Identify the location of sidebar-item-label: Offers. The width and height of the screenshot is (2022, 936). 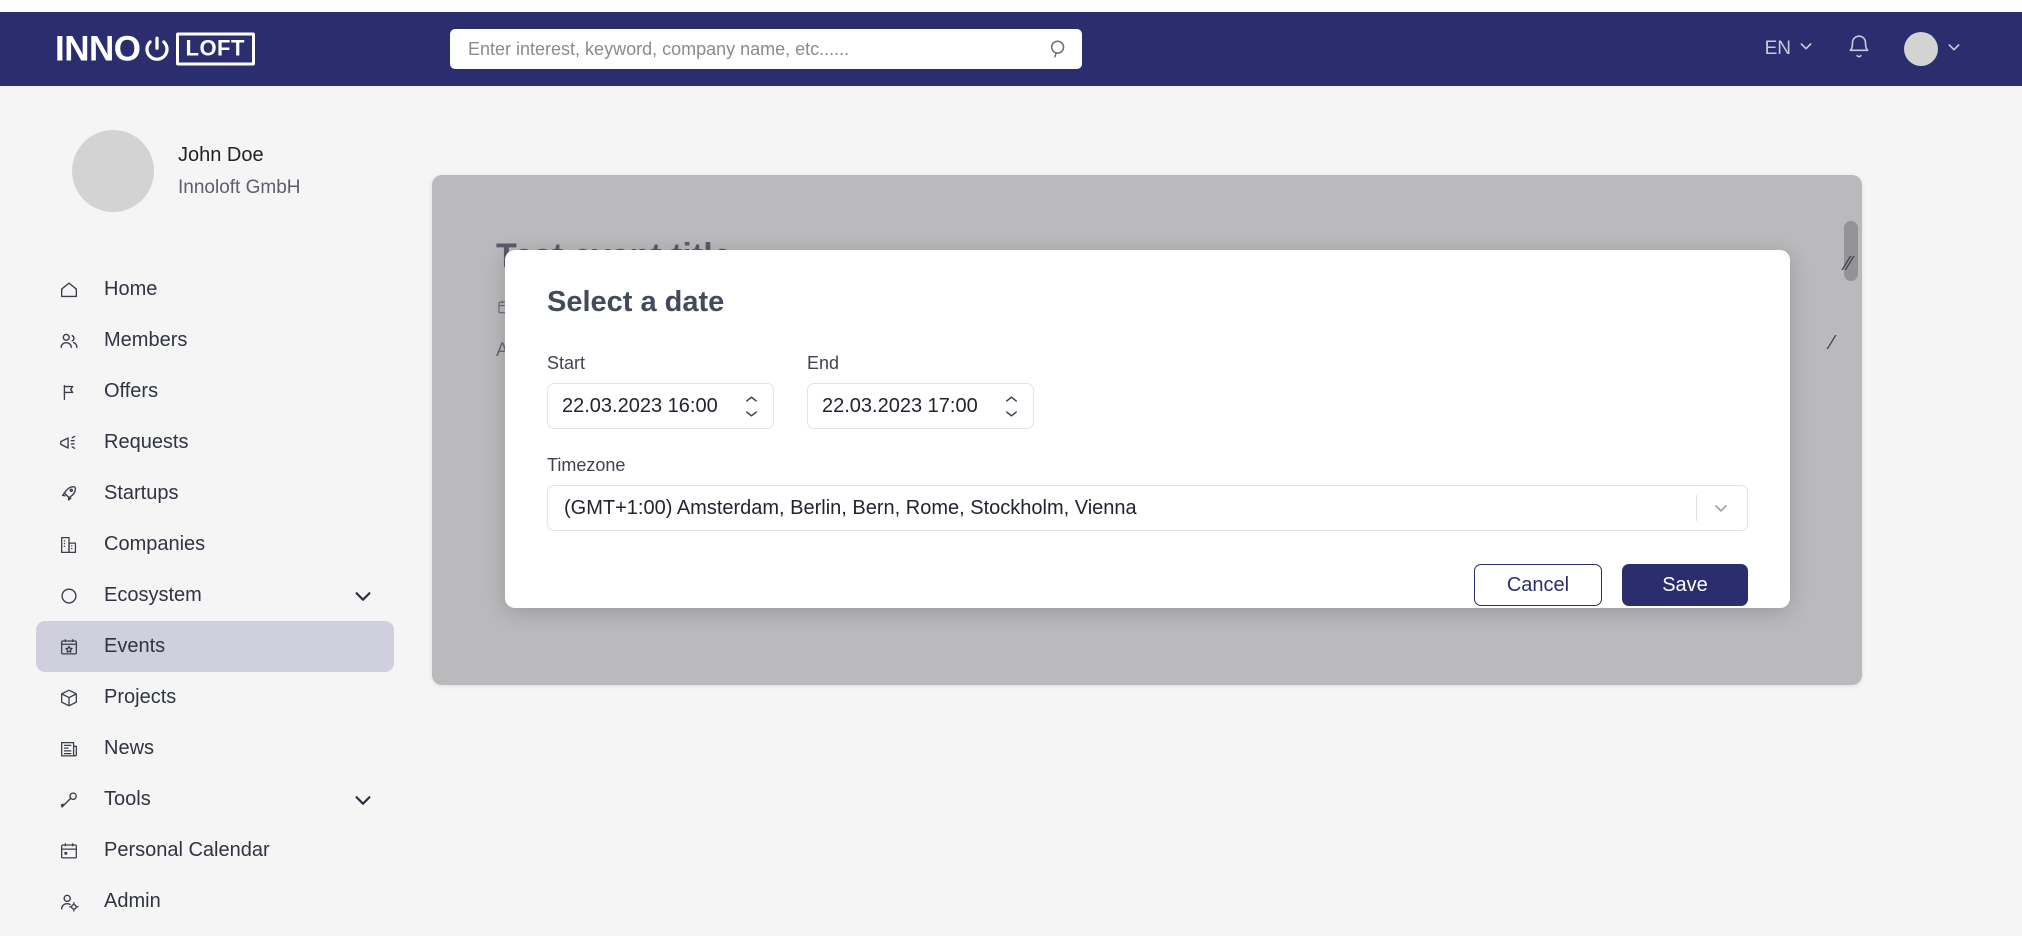
(131, 391).